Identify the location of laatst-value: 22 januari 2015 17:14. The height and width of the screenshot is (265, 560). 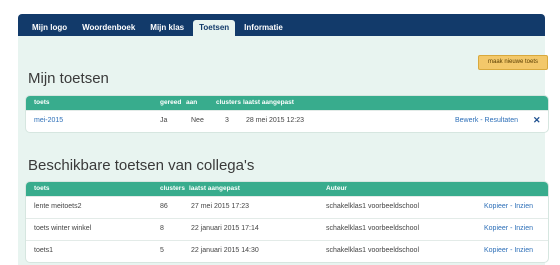
(225, 228).